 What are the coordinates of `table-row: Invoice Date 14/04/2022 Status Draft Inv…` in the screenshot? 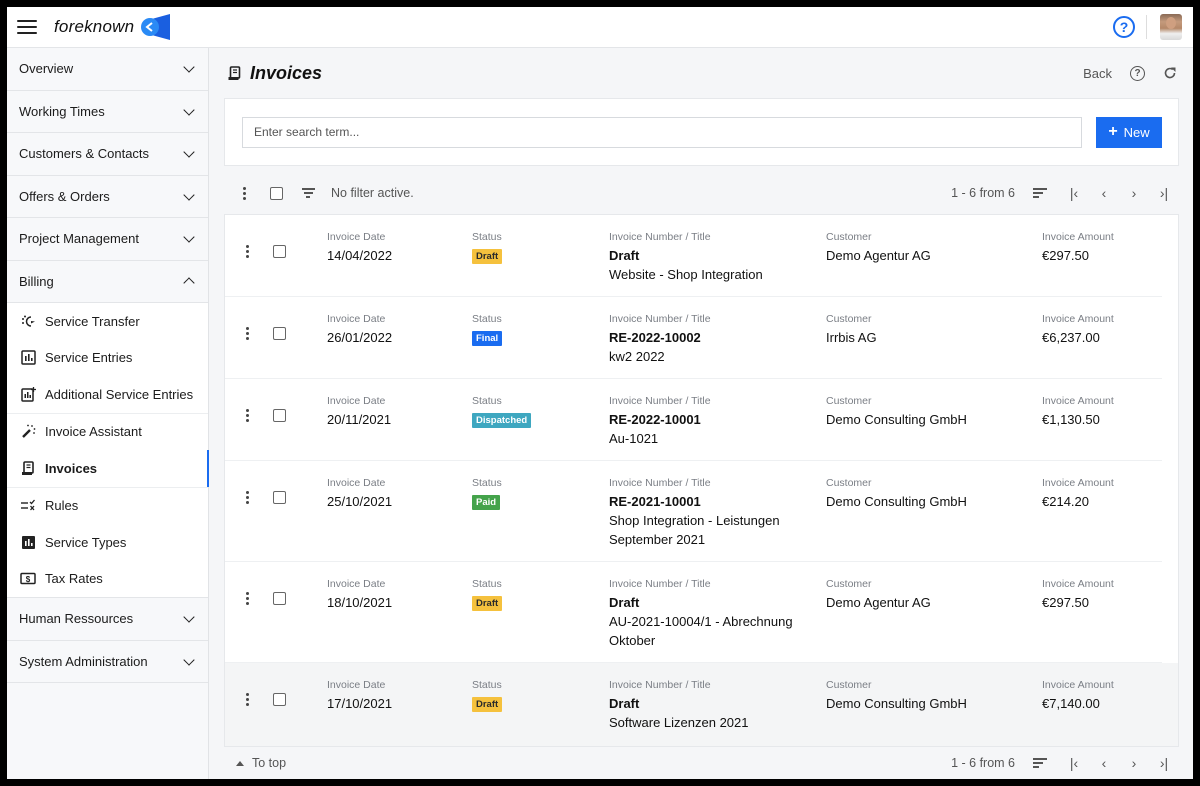 It's located at (693, 256).